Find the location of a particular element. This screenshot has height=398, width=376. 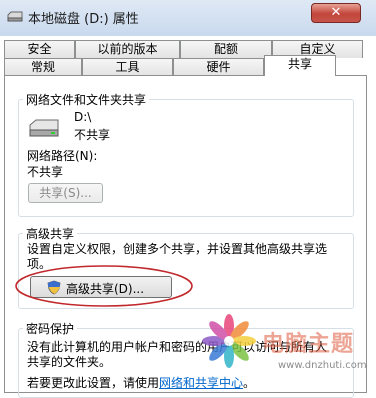

password-protection-line3: 若要更改此设置，请使用网络和共享中心。 is located at coordinates (141, 382).